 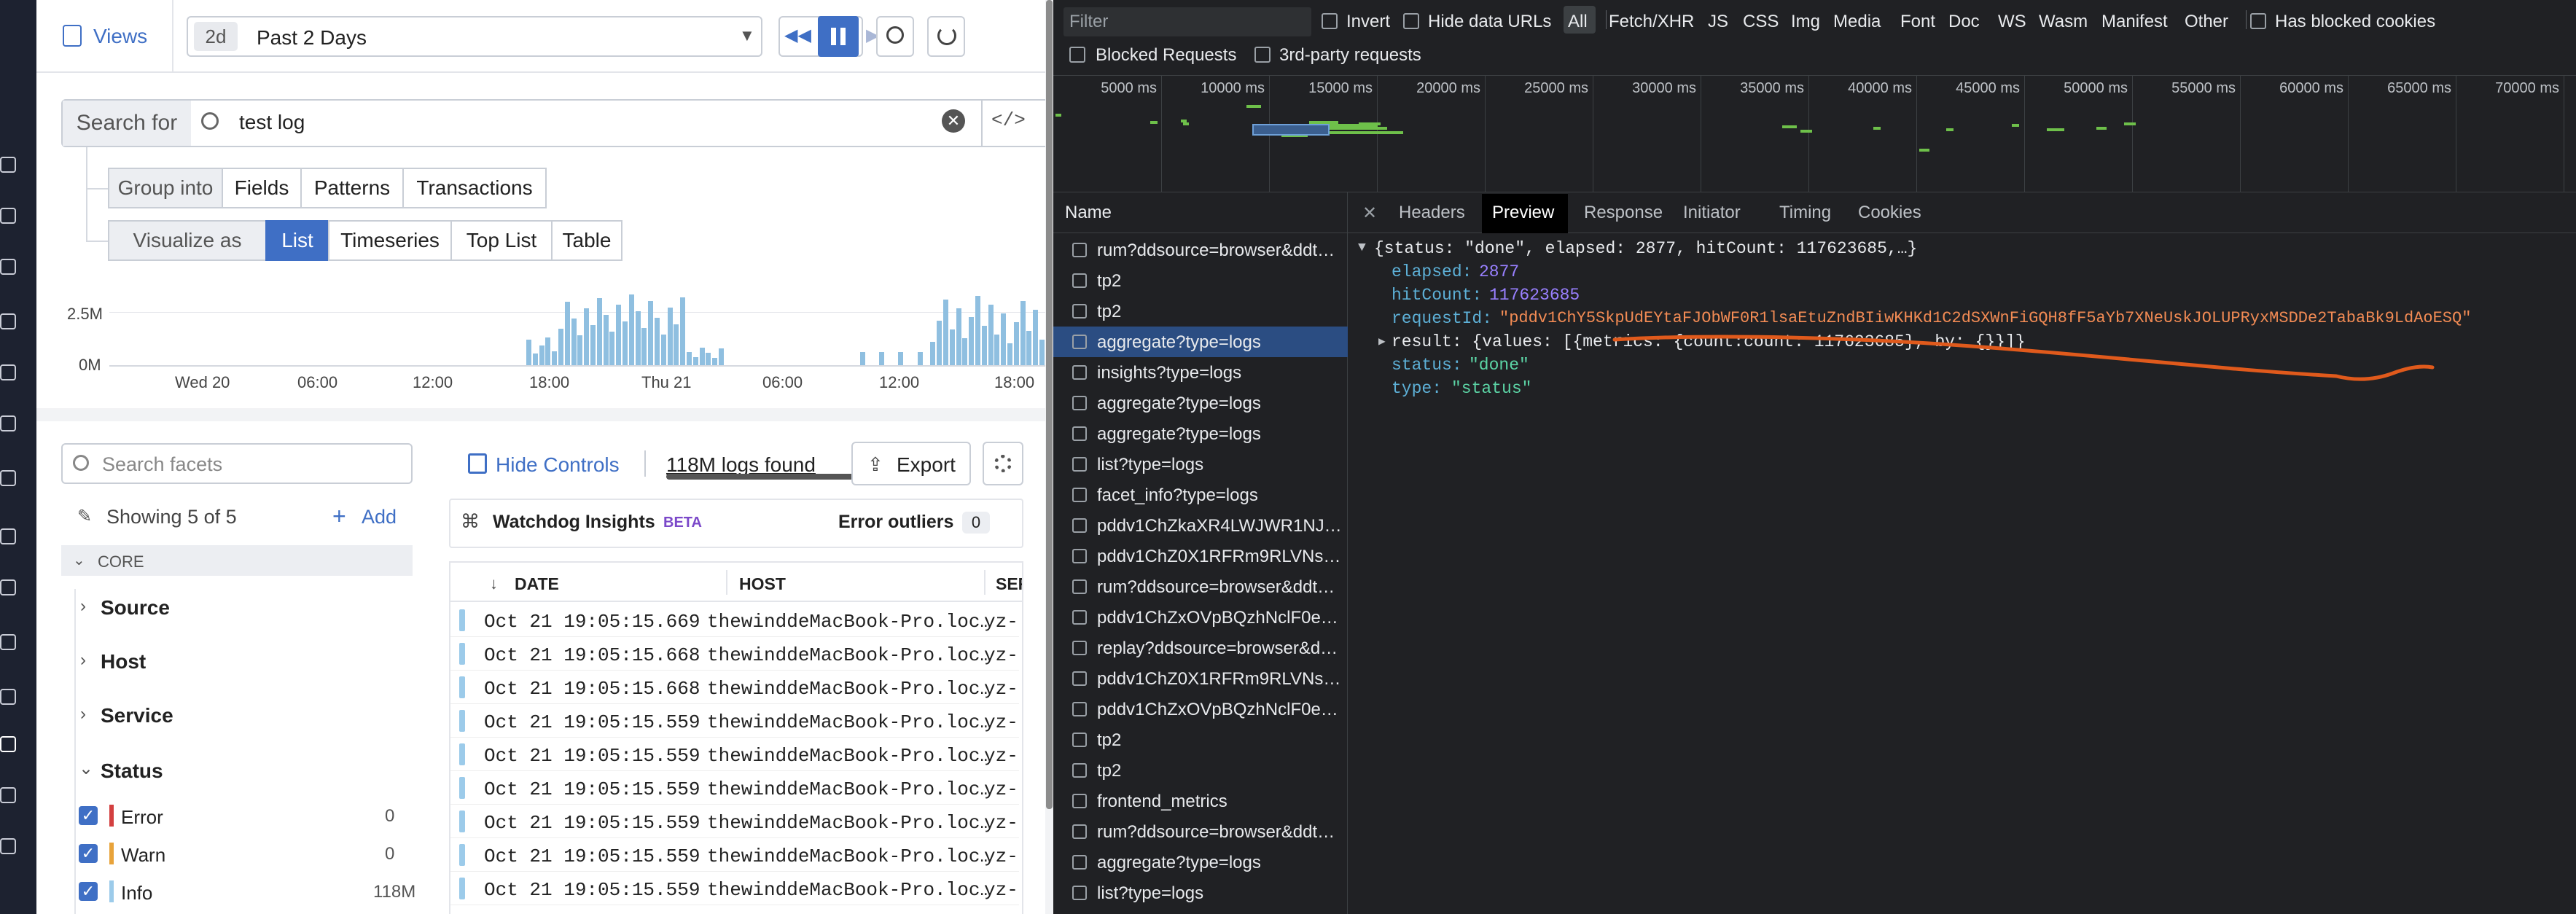 I want to click on visualize-list: List, so click(x=297, y=240).